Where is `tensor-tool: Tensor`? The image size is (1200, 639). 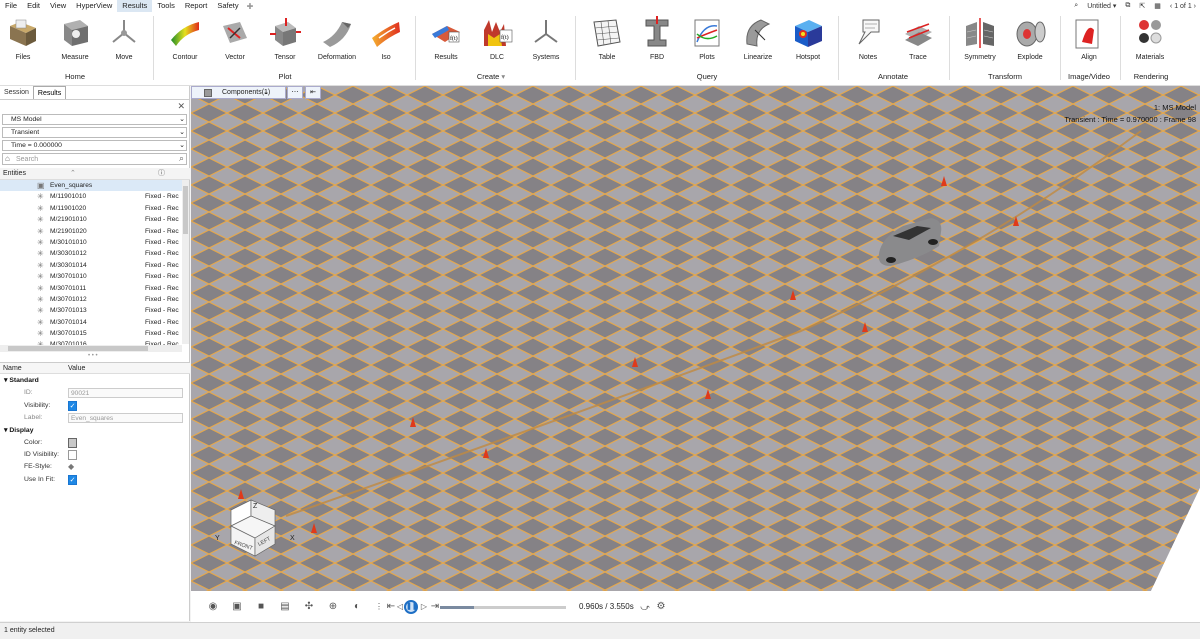
tensor-tool: Tensor is located at coordinates (285, 38).